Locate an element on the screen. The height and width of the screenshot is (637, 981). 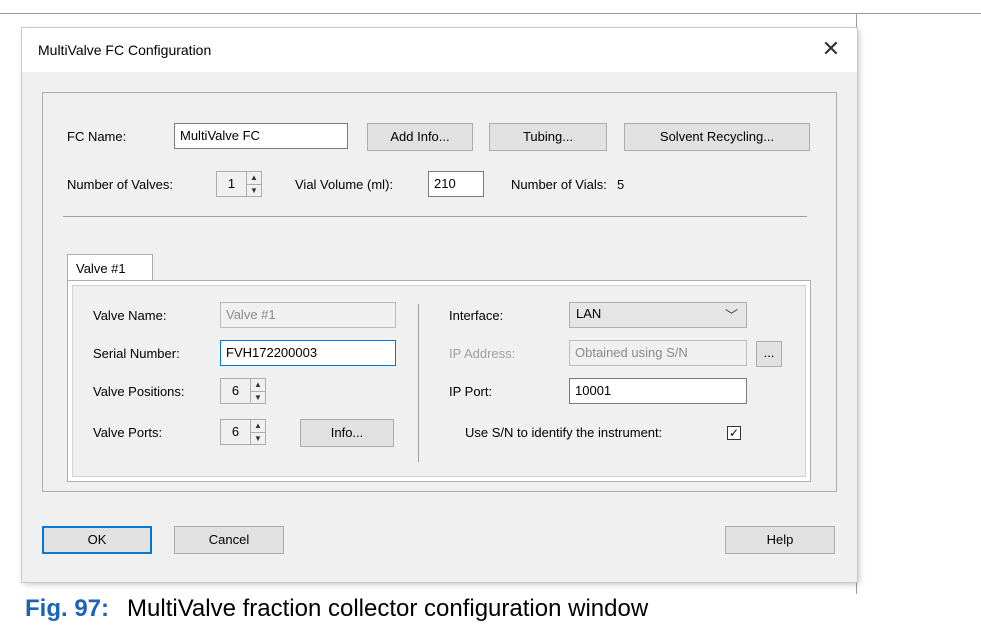
valve-ports-stepper: 6 ▲ ▼ is located at coordinates (243, 432).